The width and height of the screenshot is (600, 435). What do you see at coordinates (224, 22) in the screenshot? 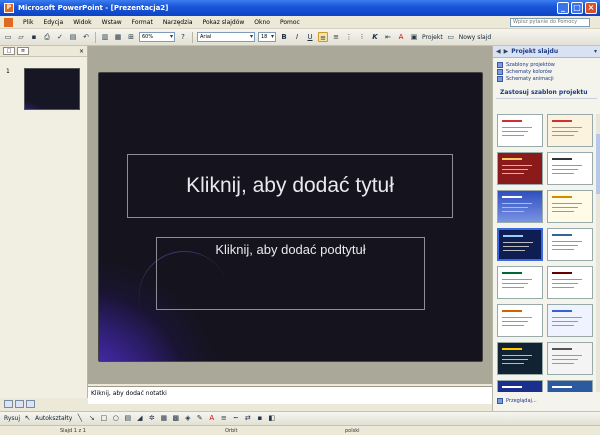
I see `menu-slideshow: Pokaz slajdów` at bounding box center [224, 22].